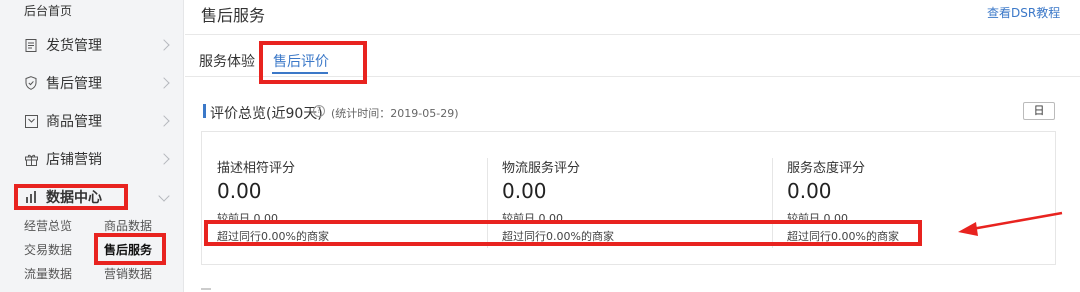  What do you see at coordinates (204, 111) in the screenshot?
I see `section-marker` at bounding box center [204, 111].